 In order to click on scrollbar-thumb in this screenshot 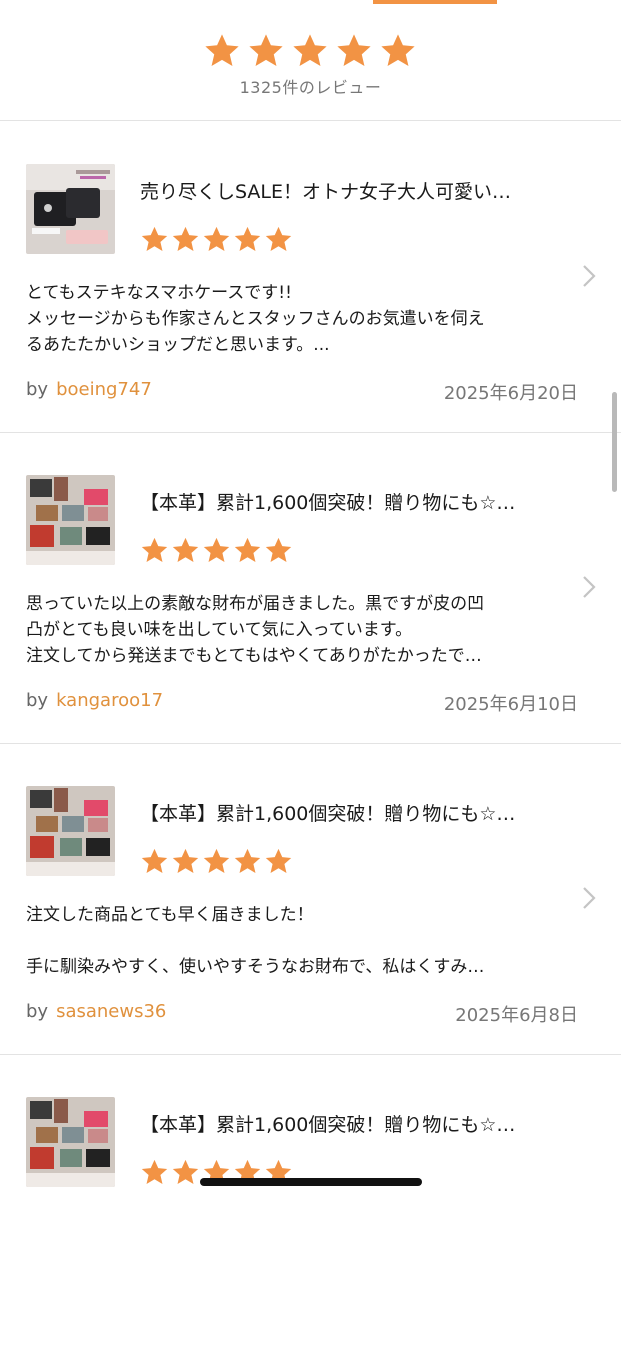, I will do `click(614, 442)`.